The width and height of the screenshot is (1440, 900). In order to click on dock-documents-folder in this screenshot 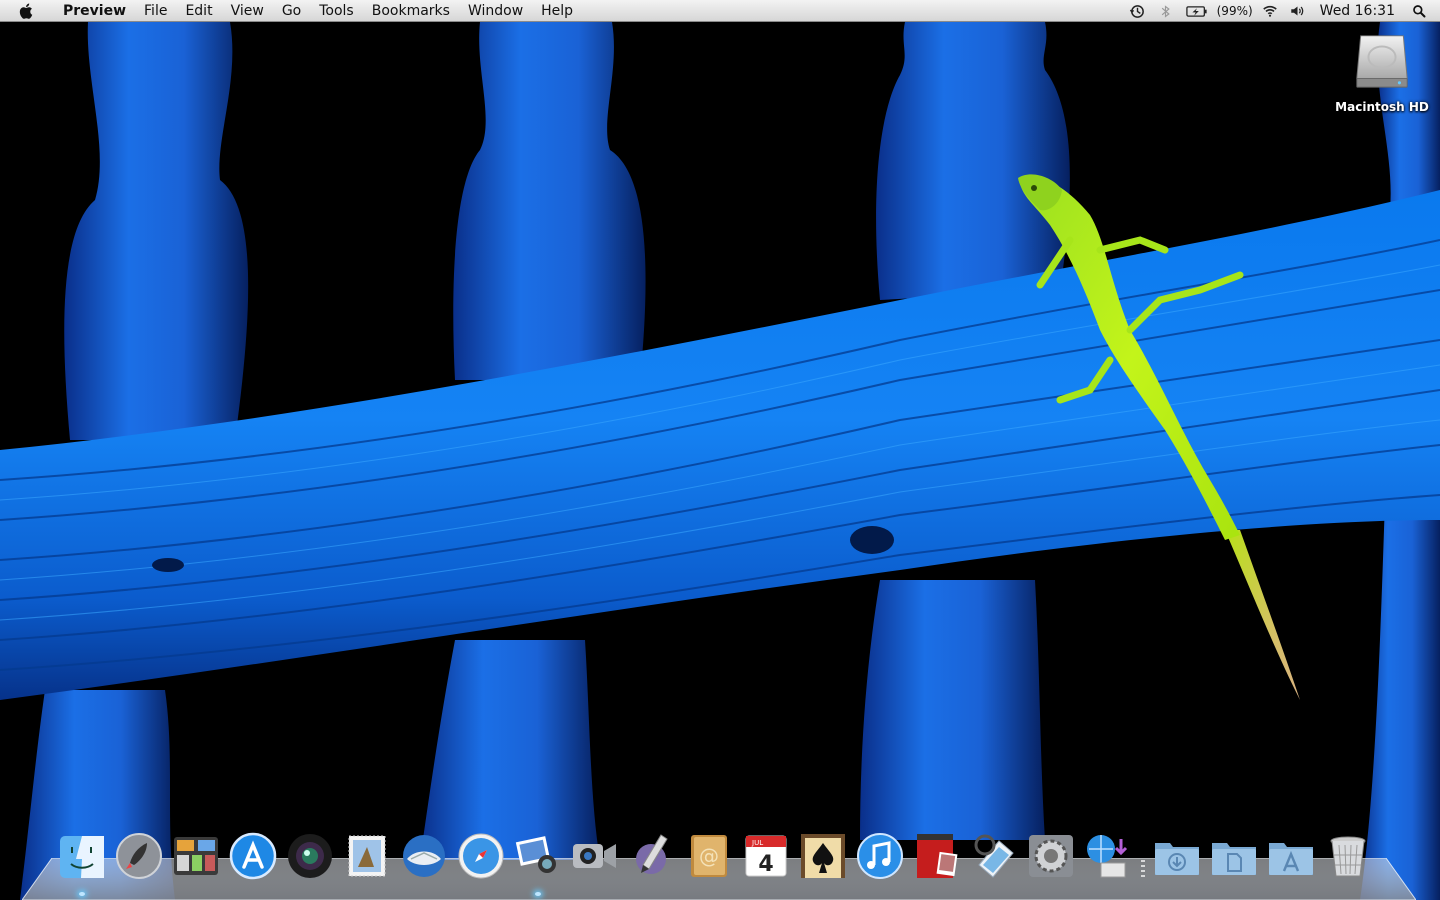, I will do `click(1234, 856)`.